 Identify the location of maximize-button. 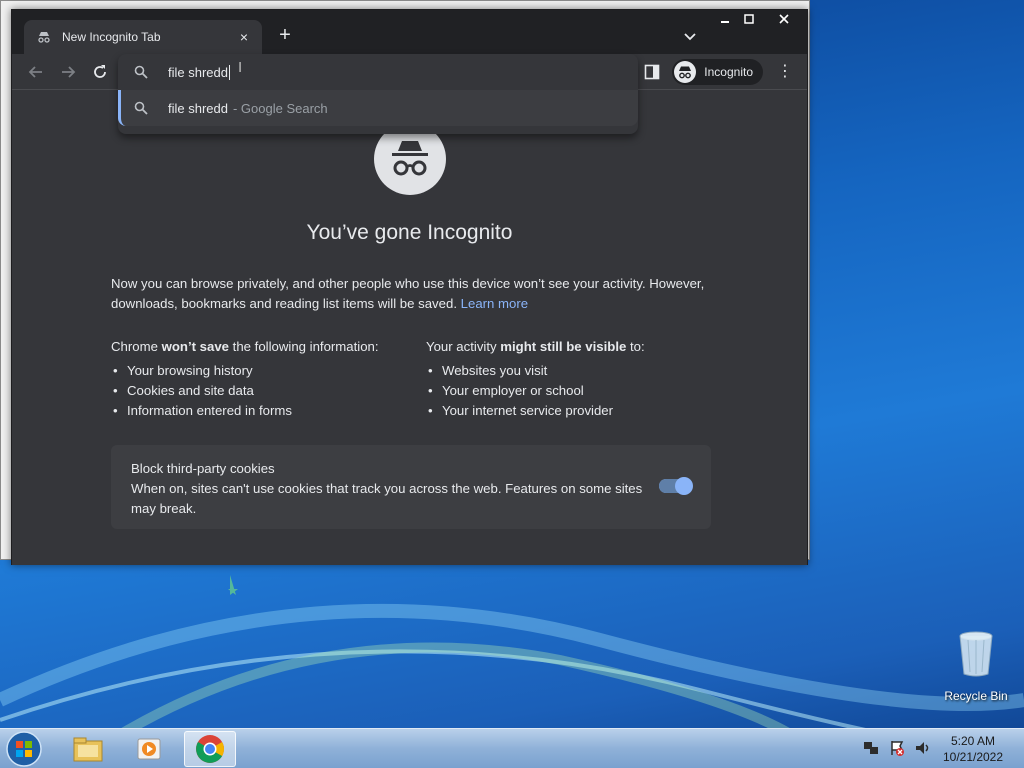
(749, 19).